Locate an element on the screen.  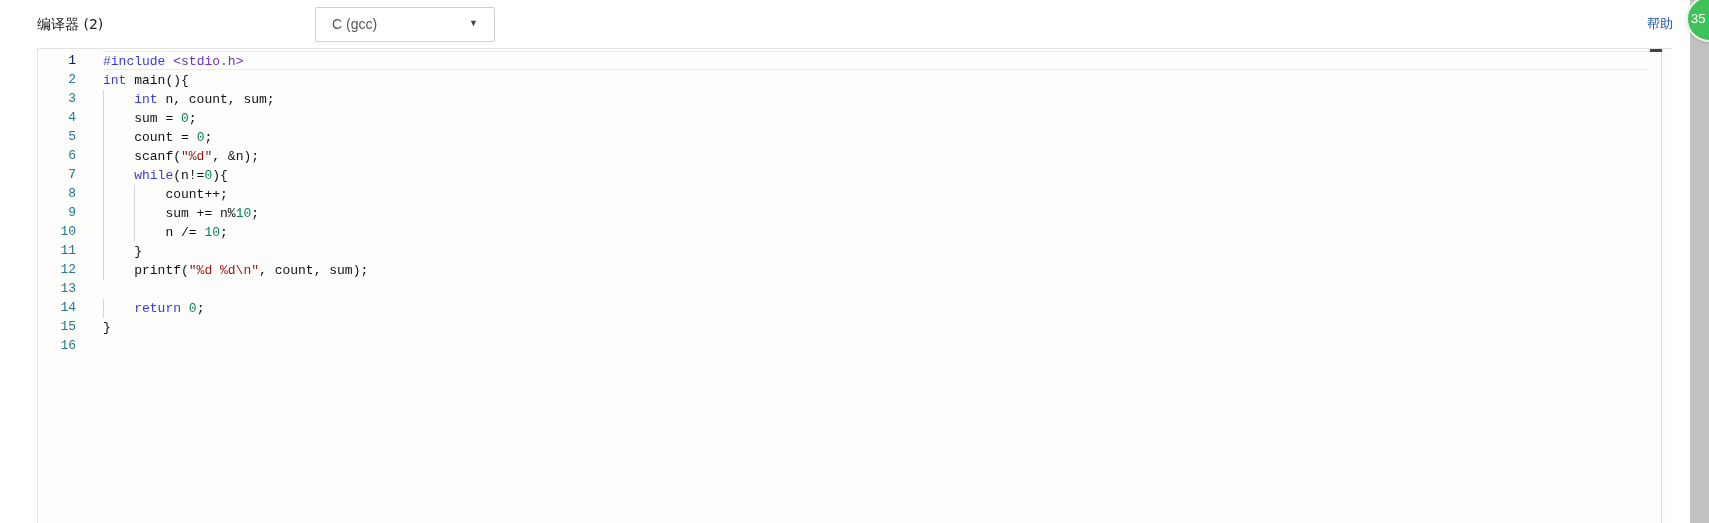
line-number: 11 is located at coordinates (67, 251).